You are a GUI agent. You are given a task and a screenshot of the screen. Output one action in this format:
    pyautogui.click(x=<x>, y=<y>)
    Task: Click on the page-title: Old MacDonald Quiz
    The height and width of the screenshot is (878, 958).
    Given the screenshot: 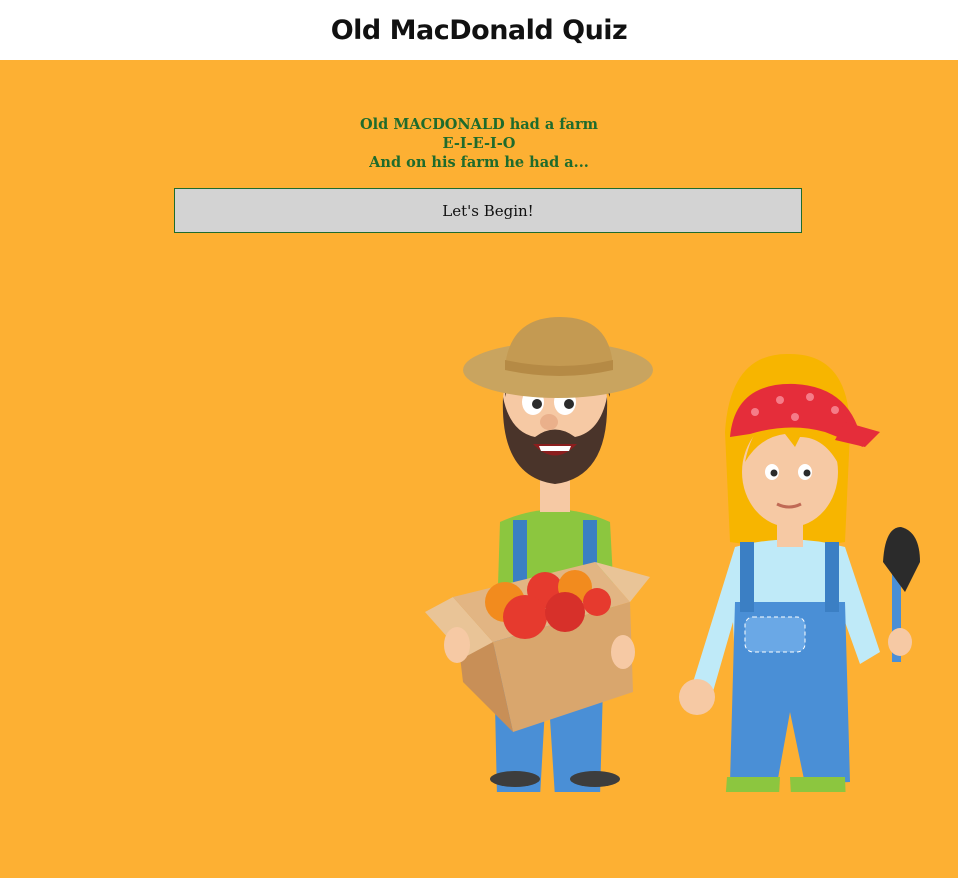 What is the action you would take?
    pyautogui.click(x=479, y=30)
    